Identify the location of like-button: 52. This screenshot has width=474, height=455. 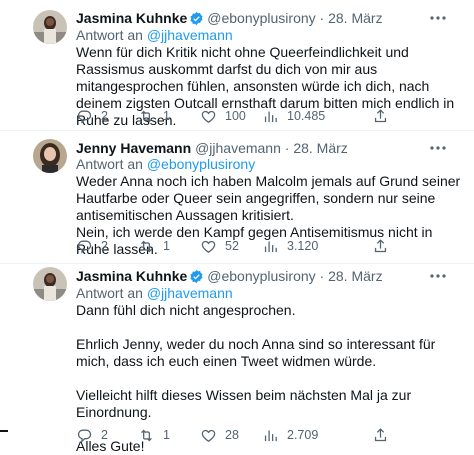
(219, 246).